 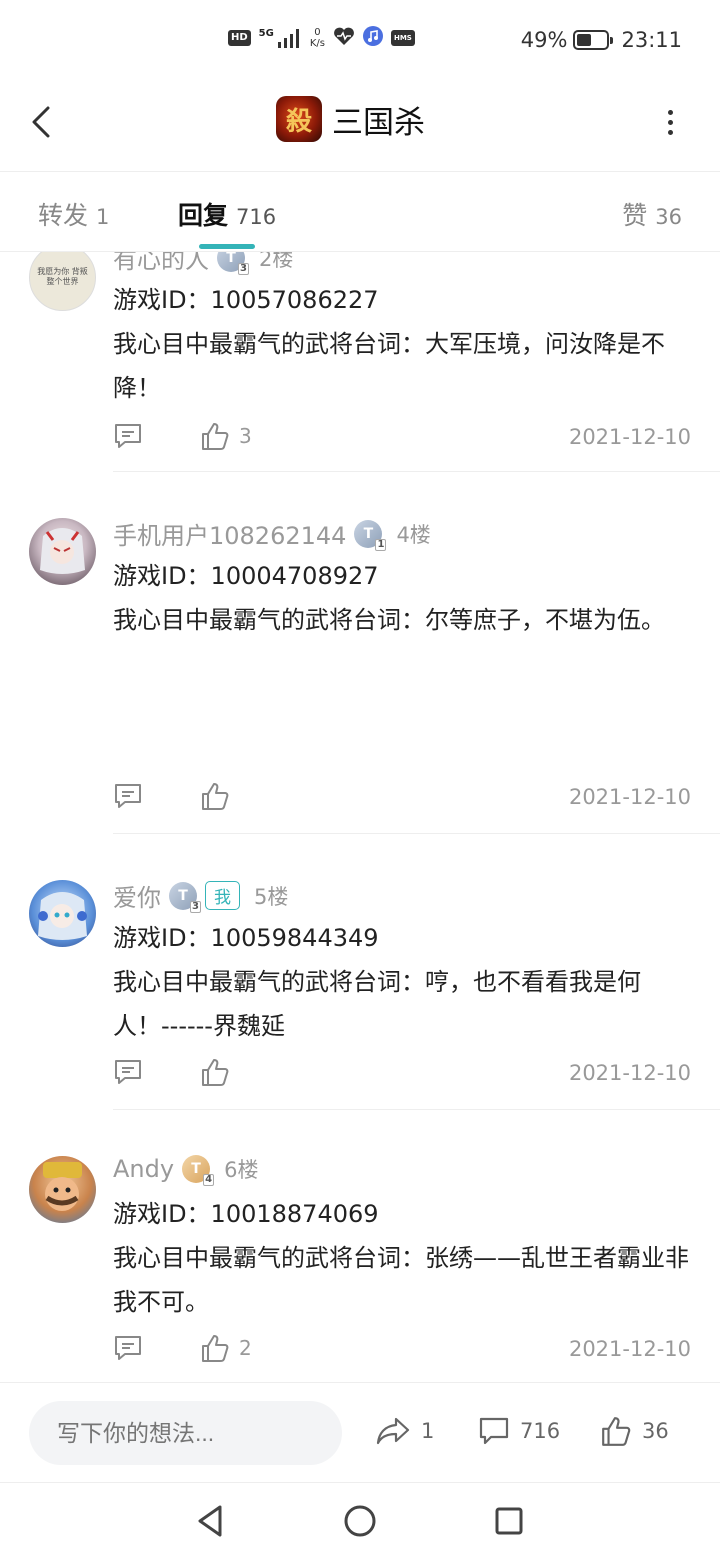 What do you see at coordinates (266, 33) in the screenshot?
I see `signal-label: 5G` at bounding box center [266, 33].